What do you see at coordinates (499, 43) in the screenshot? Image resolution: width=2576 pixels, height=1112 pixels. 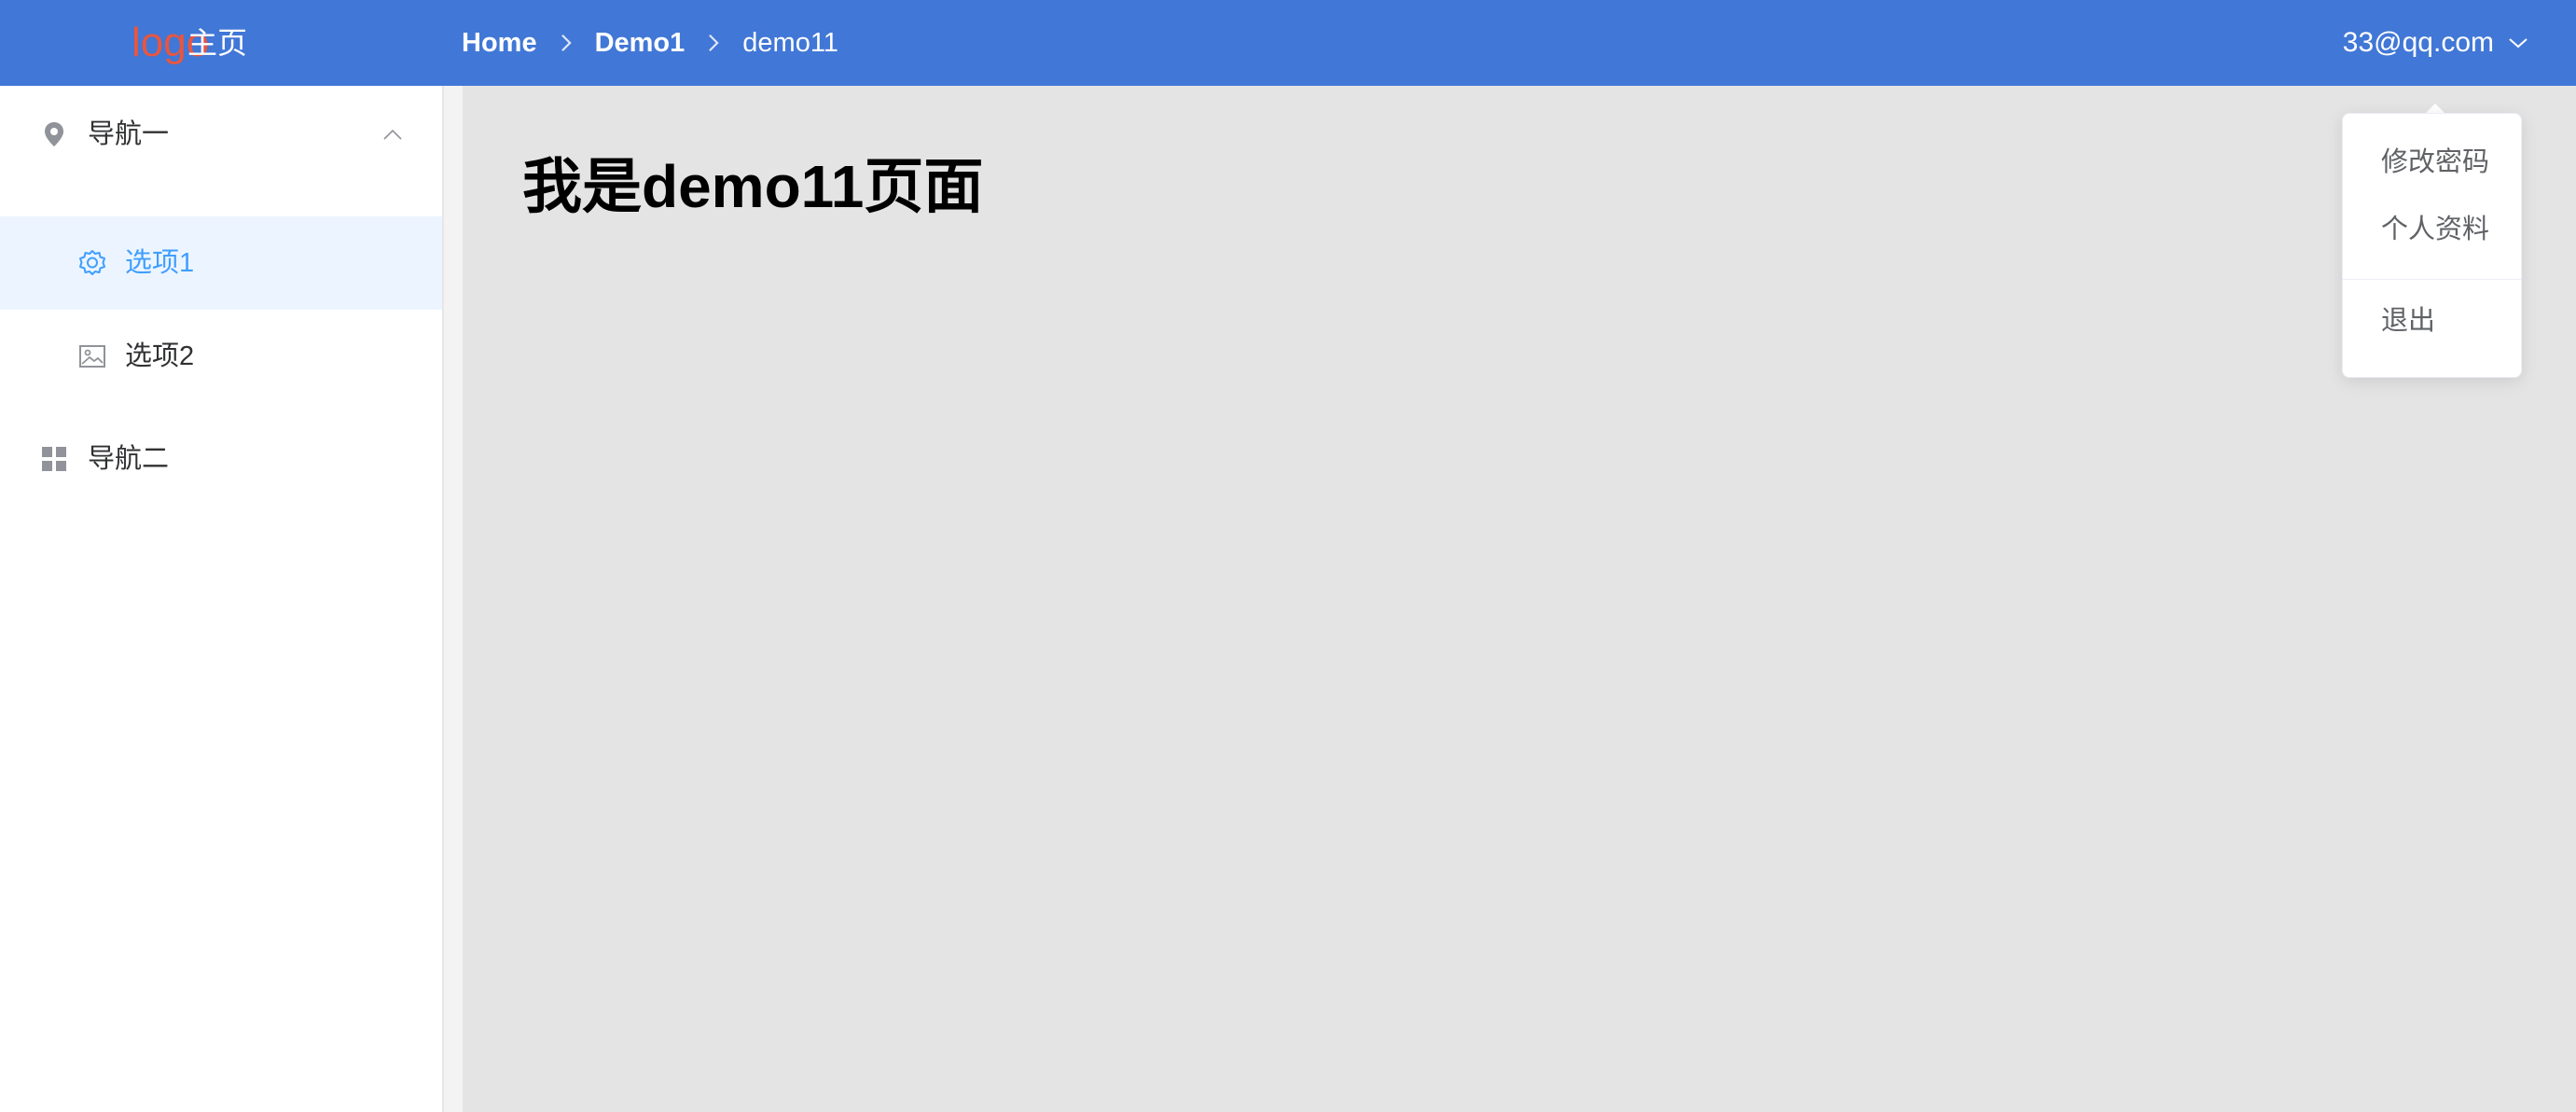 I see `breadcrumb-home: Home` at bounding box center [499, 43].